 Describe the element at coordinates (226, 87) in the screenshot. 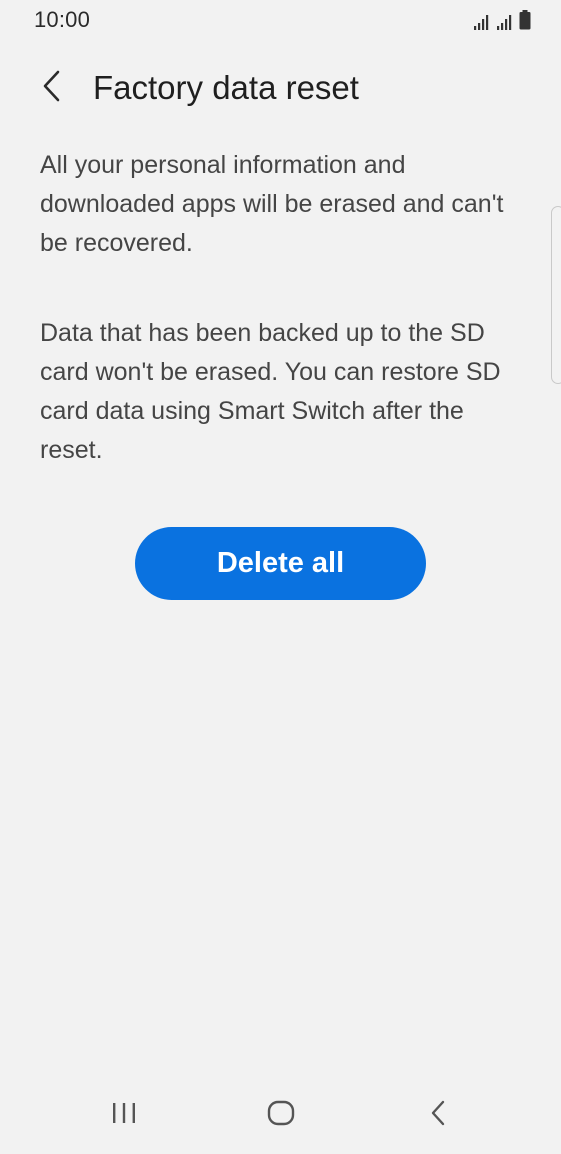

I see `page-title: Factory data reset` at that location.